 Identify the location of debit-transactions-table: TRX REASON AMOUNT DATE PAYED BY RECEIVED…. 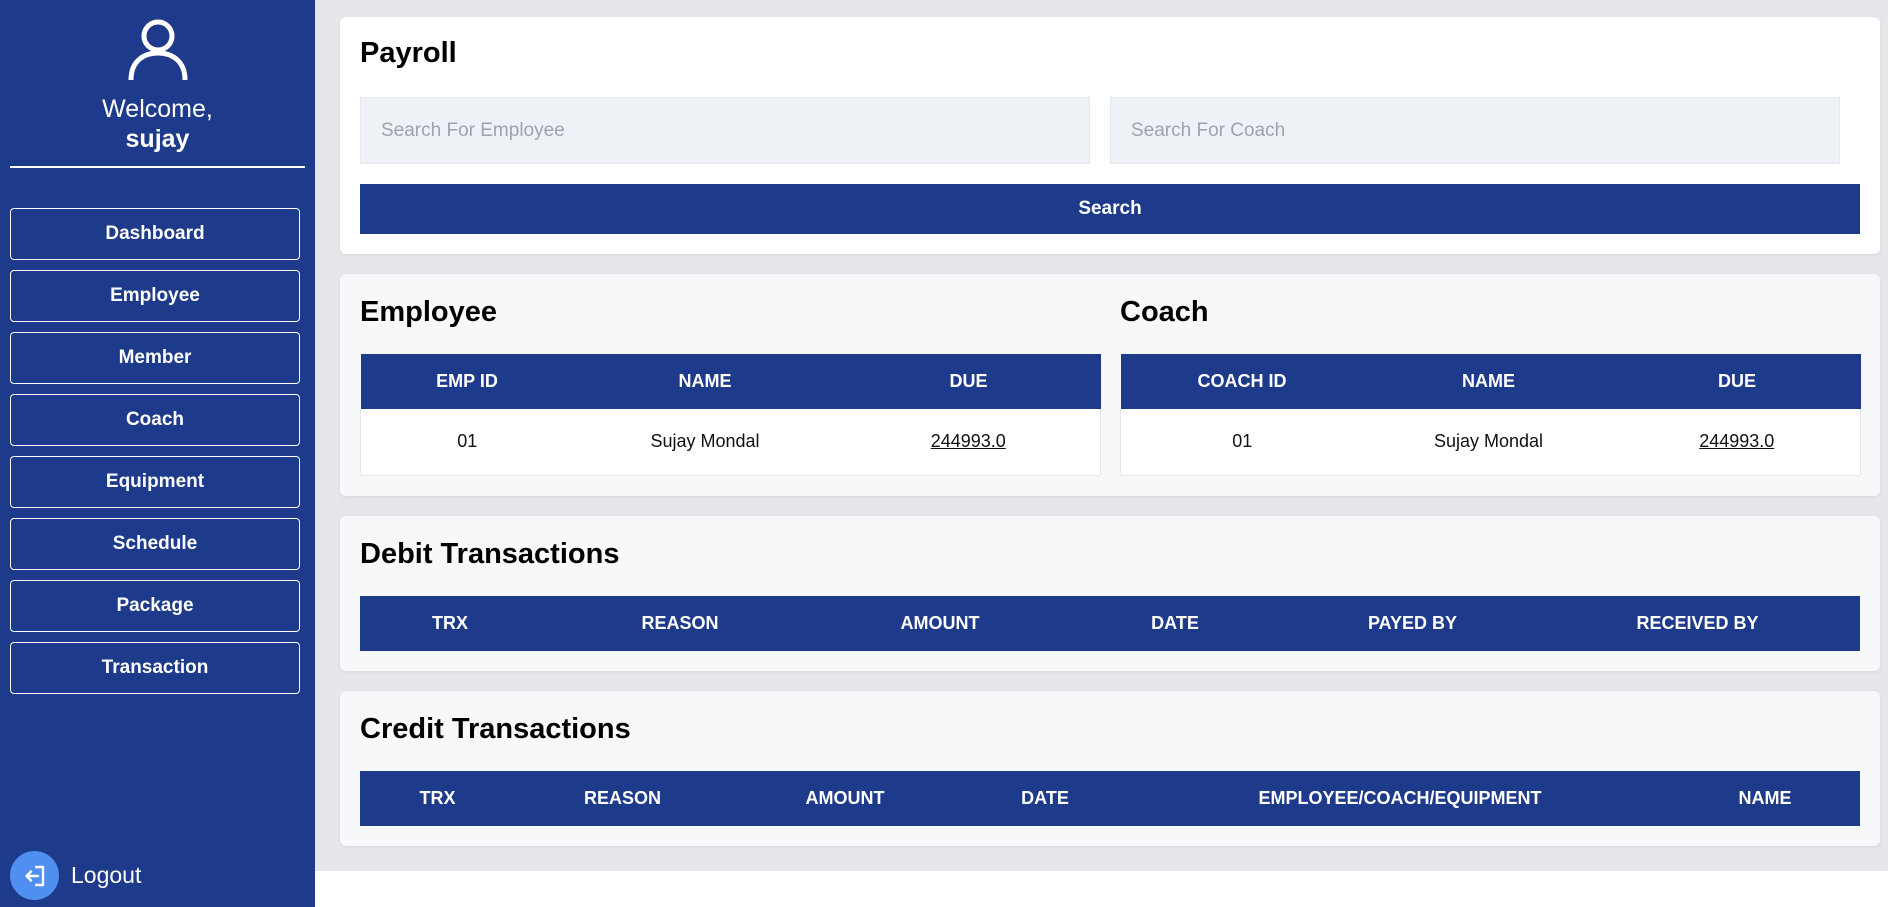
(1110, 623).